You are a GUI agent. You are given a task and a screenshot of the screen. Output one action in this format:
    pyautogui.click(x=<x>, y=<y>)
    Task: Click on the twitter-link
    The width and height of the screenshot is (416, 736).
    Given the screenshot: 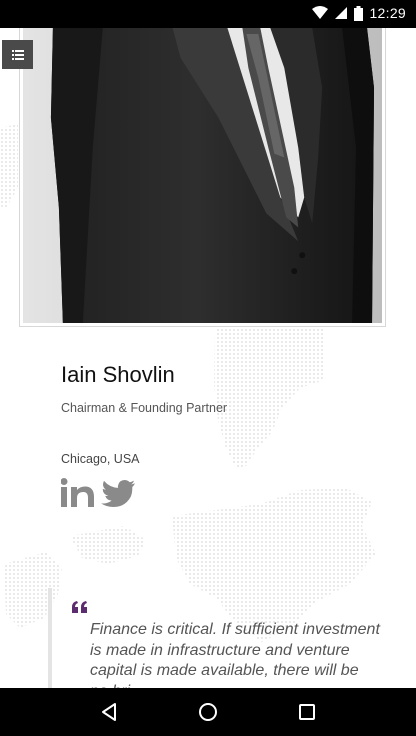 What is the action you would take?
    pyautogui.click(x=118, y=496)
    